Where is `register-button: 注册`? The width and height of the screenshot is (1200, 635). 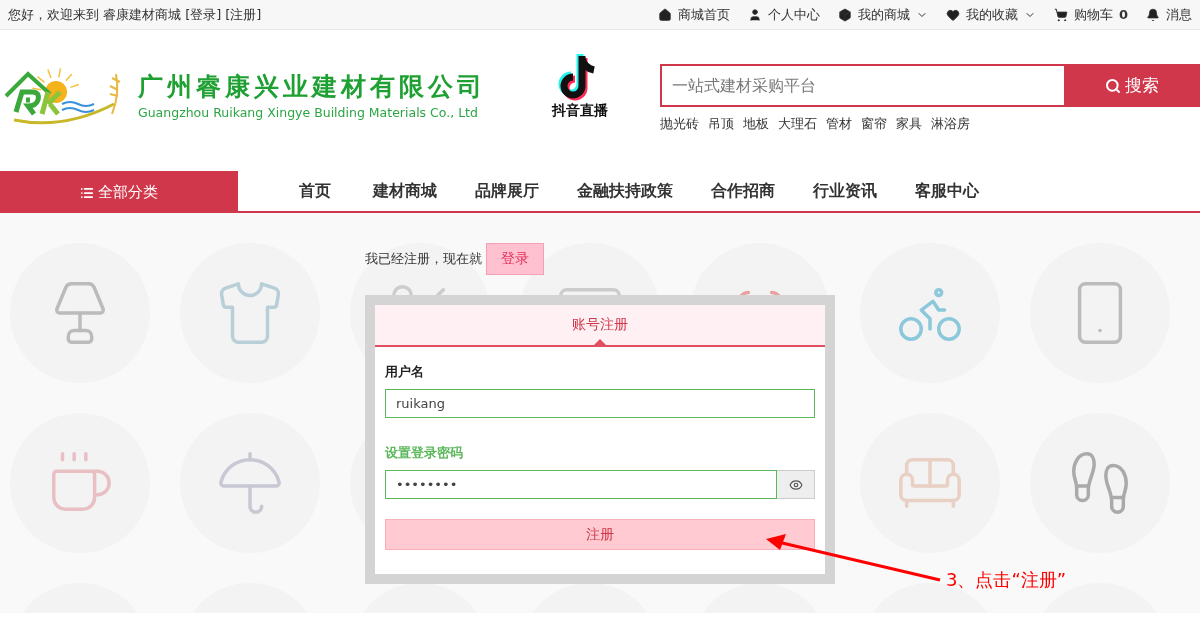
register-button: 注册 is located at coordinates (600, 534).